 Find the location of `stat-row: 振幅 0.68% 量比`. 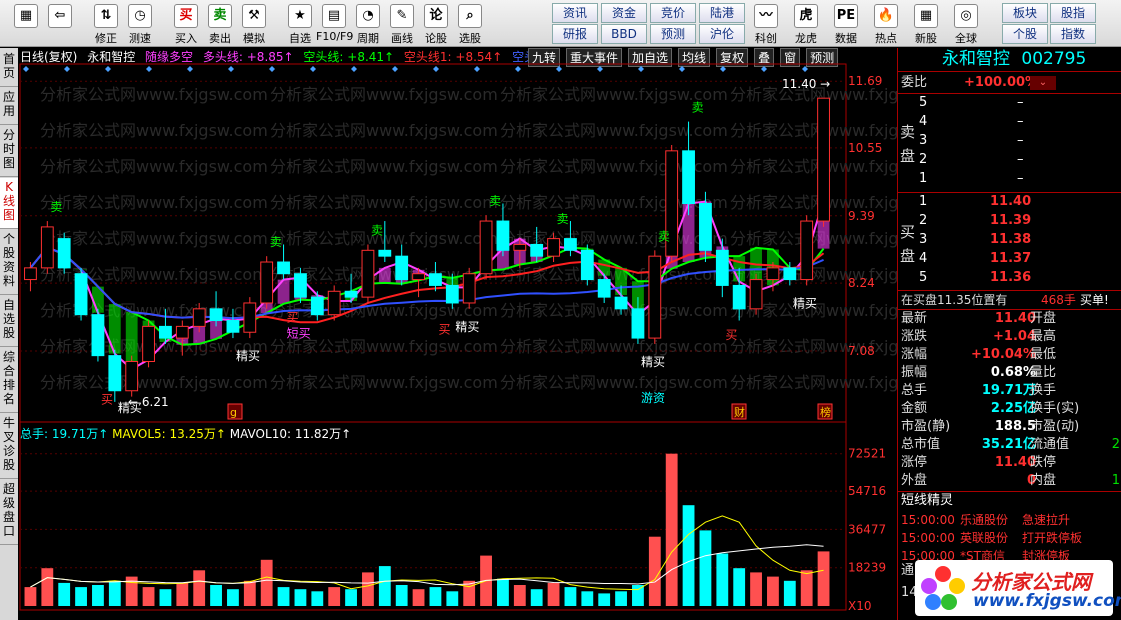

stat-row: 振幅 0.68% 量比 is located at coordinates (1009, 373).